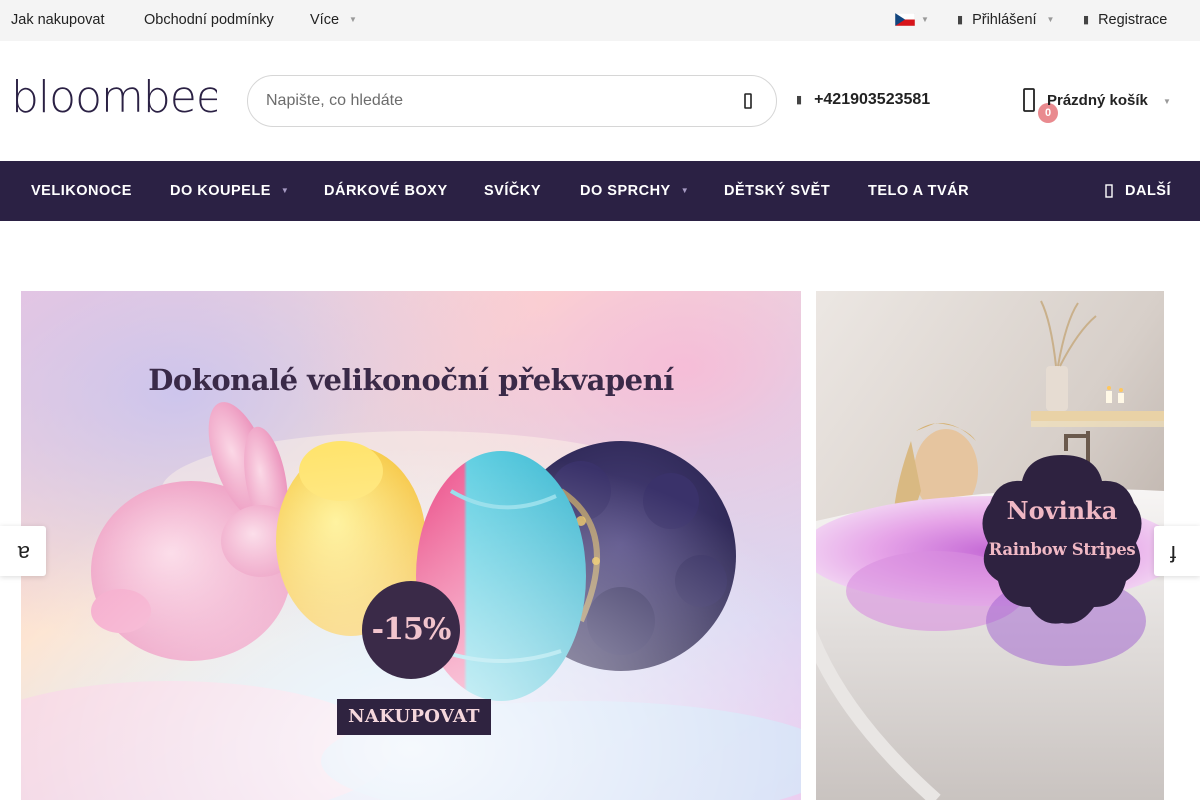  What do you see at coordinates (491, 101) in the screenshot?
I see `search-input` at bounding box center [491, 101].